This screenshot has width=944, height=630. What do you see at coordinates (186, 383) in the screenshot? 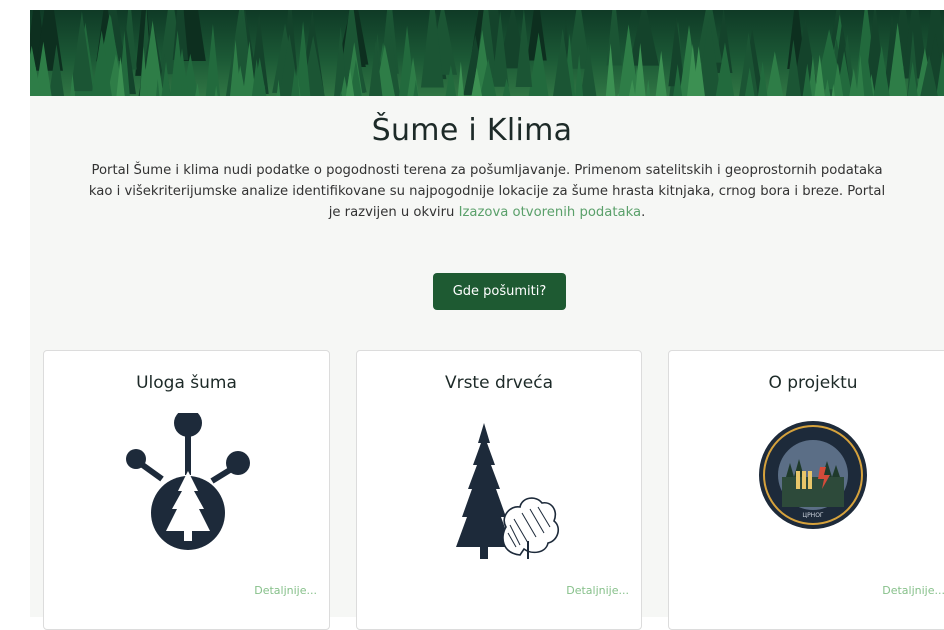
I see `card-title: Uloga šuma` at bounding box center [186, 383].